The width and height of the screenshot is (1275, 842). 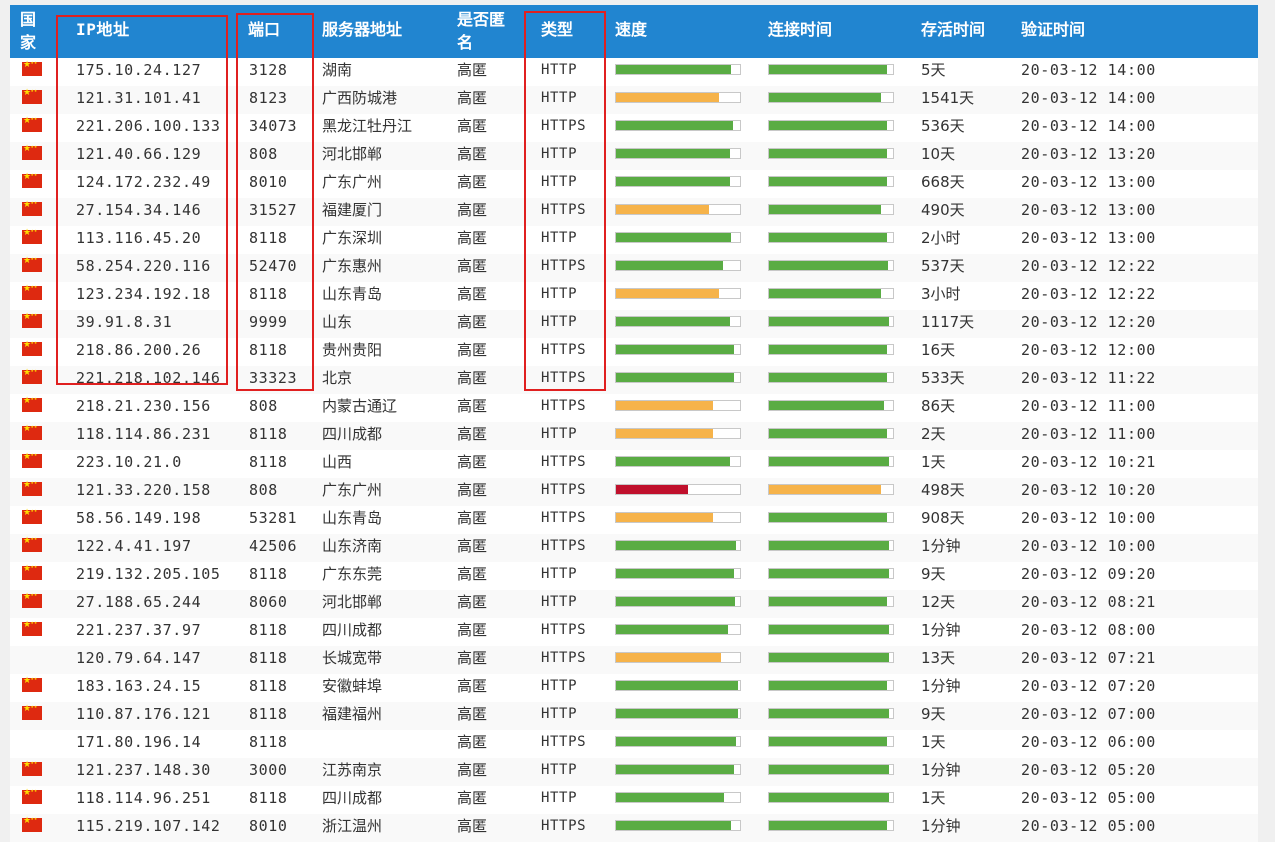 What do you see at coordinates (352, 826) in the screenshot?
I see `server-location: 浙江温州` at bounding box center [352, 826].